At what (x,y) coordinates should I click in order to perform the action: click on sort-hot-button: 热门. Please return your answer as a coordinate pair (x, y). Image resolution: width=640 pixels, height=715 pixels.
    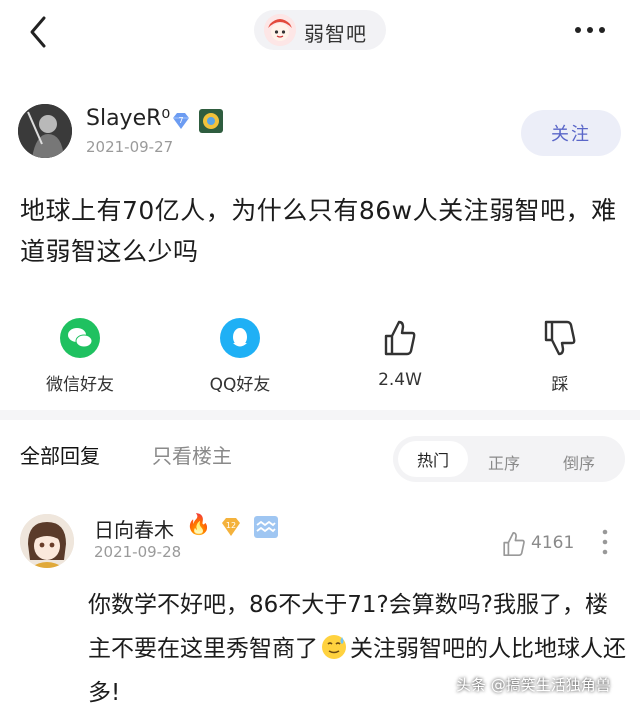
    Looking at the image, I should click on (433, 459).